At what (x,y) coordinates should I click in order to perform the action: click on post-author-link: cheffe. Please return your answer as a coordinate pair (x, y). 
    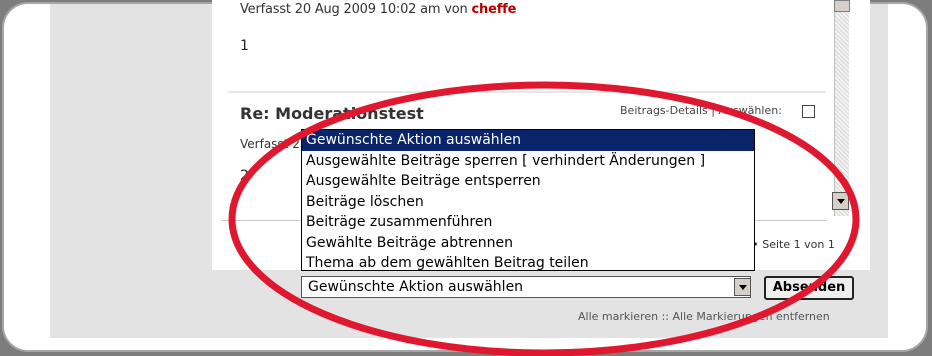
    Looking at the image, I should click on (494, 9).